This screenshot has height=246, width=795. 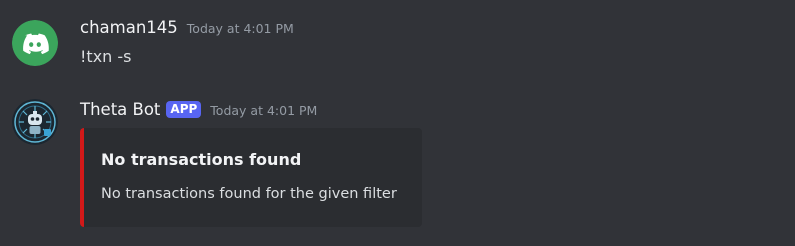 I want to click on app-badge: APP, so click(x=184, y=109).